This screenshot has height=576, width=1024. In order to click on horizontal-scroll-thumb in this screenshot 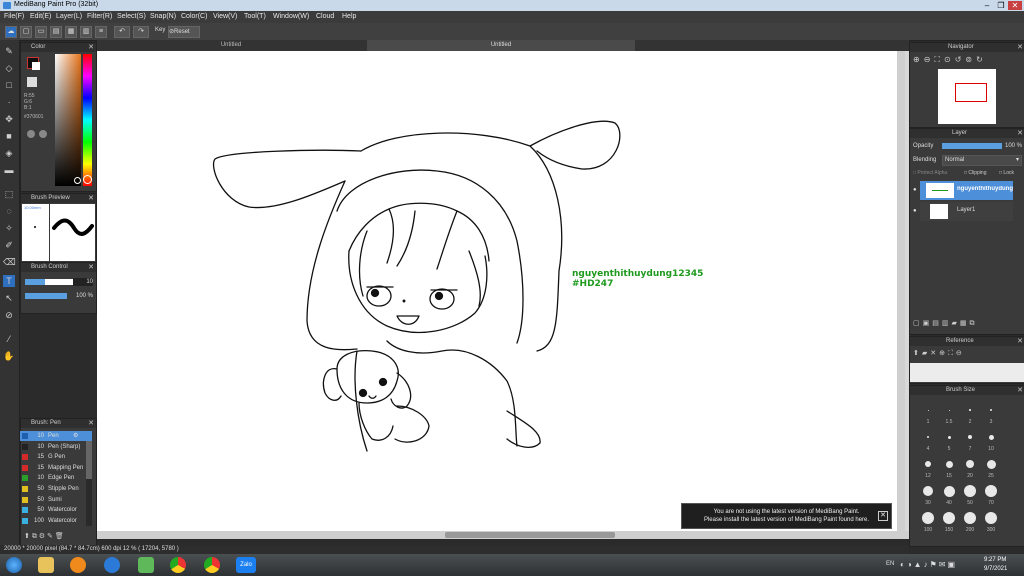, I will do `click(530, 535)`.